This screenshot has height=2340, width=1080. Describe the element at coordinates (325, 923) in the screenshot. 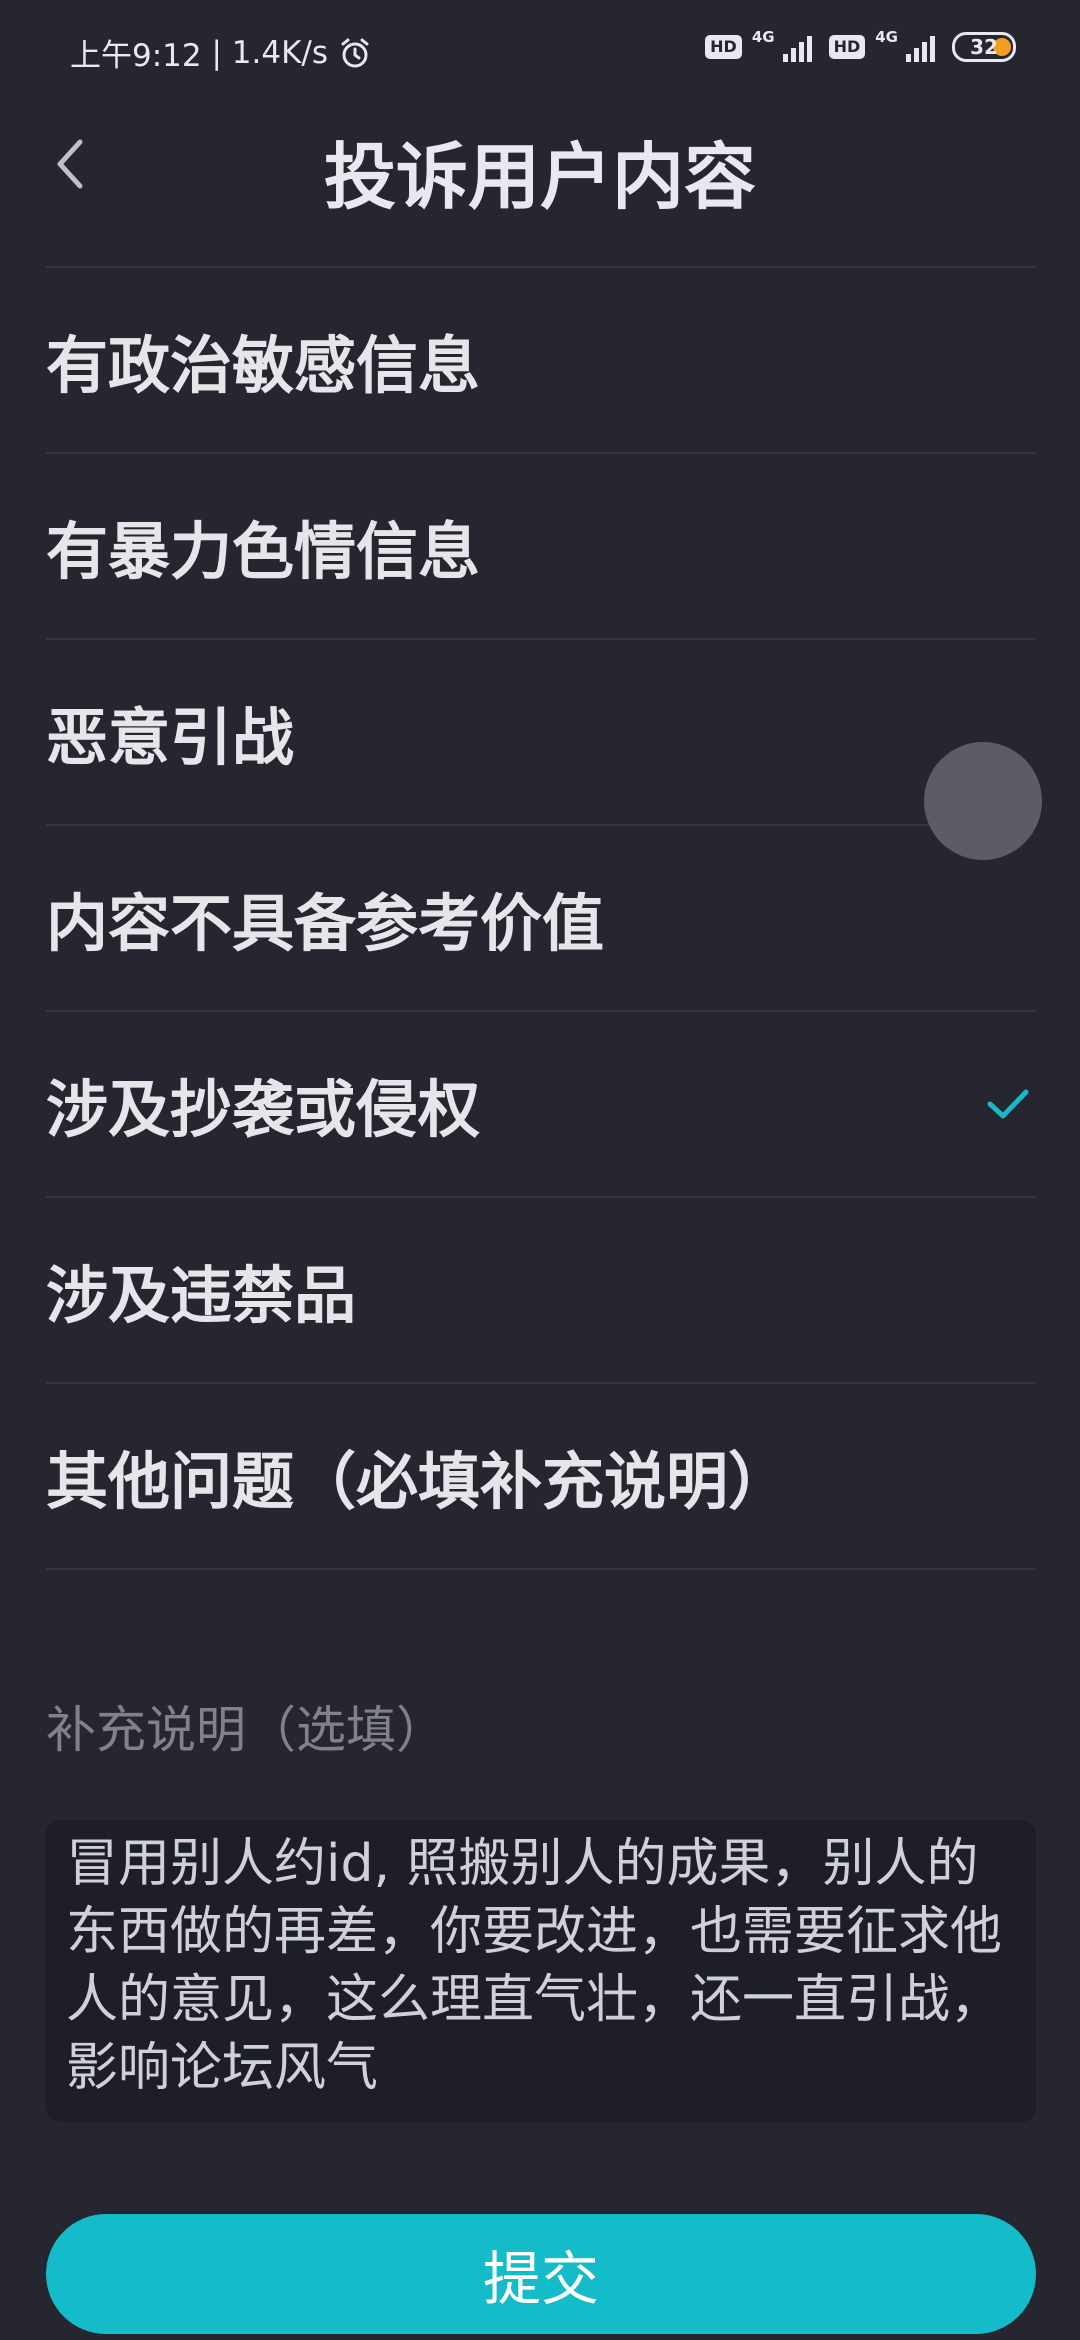

I see `reason-label: 内容不具备参考价值` at that location.